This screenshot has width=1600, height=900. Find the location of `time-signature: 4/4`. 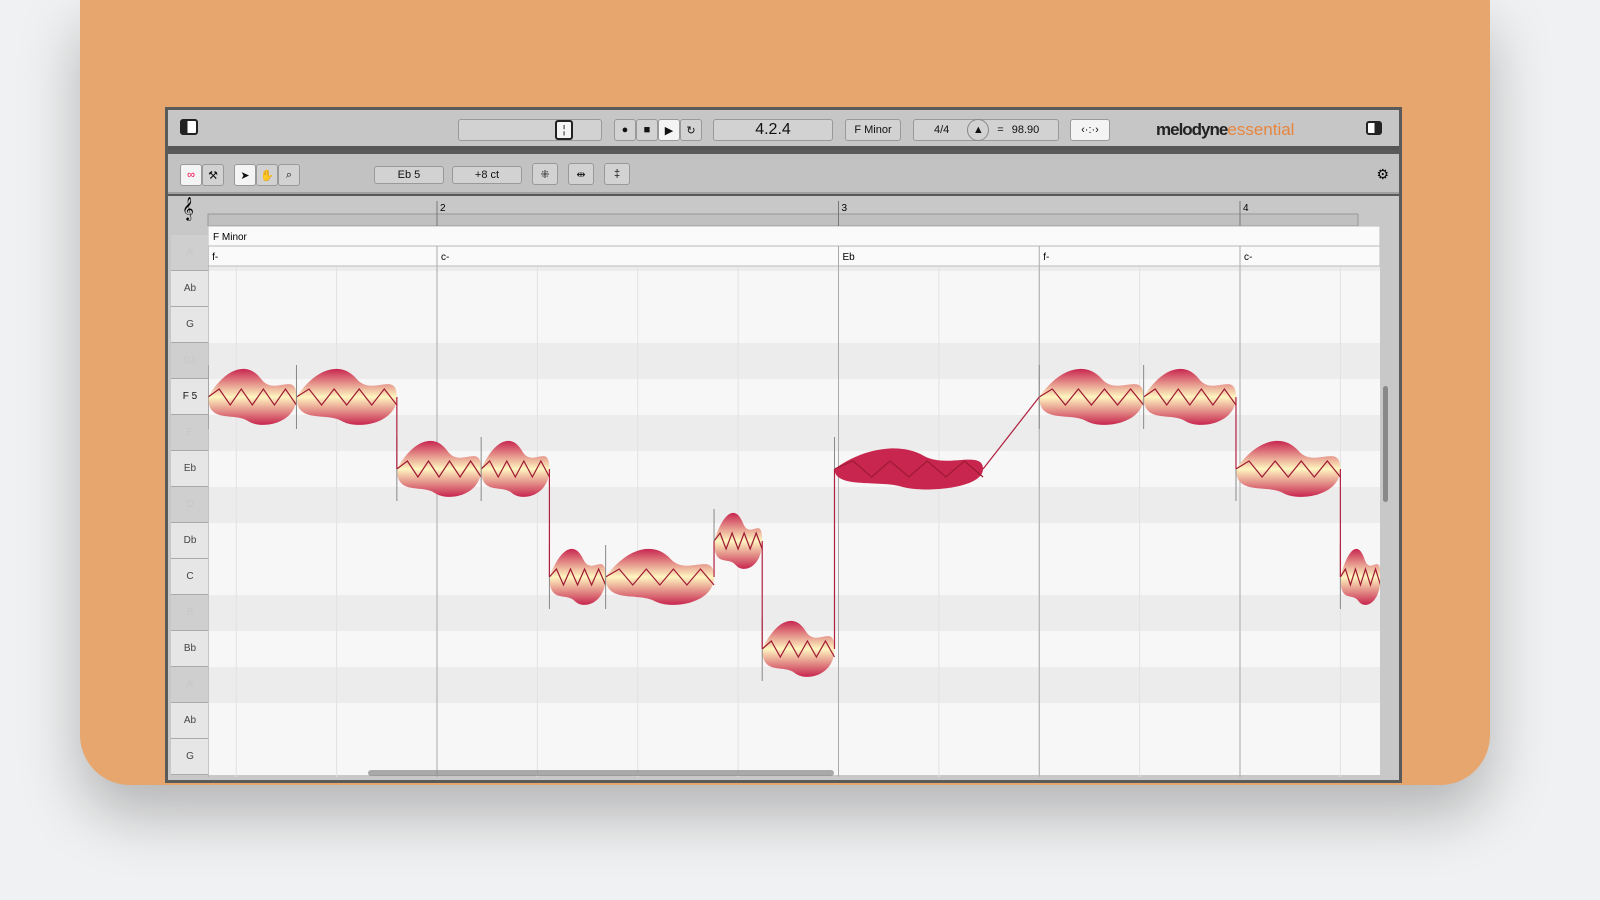

time-signature: 4/4 is located at coordinates (941, 130).